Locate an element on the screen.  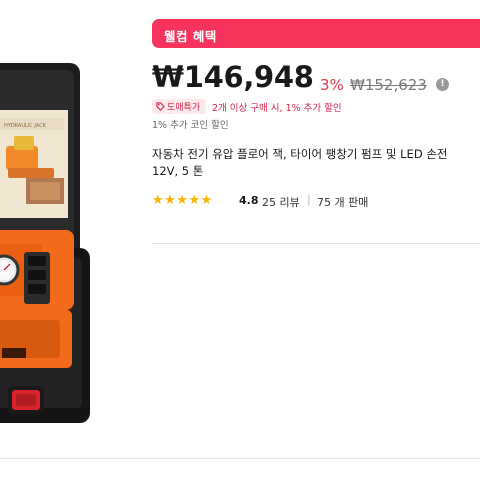
promotion-text: 2개 이상 구매 시, 1% 추가 할인 is located at coordinates (277, 108).